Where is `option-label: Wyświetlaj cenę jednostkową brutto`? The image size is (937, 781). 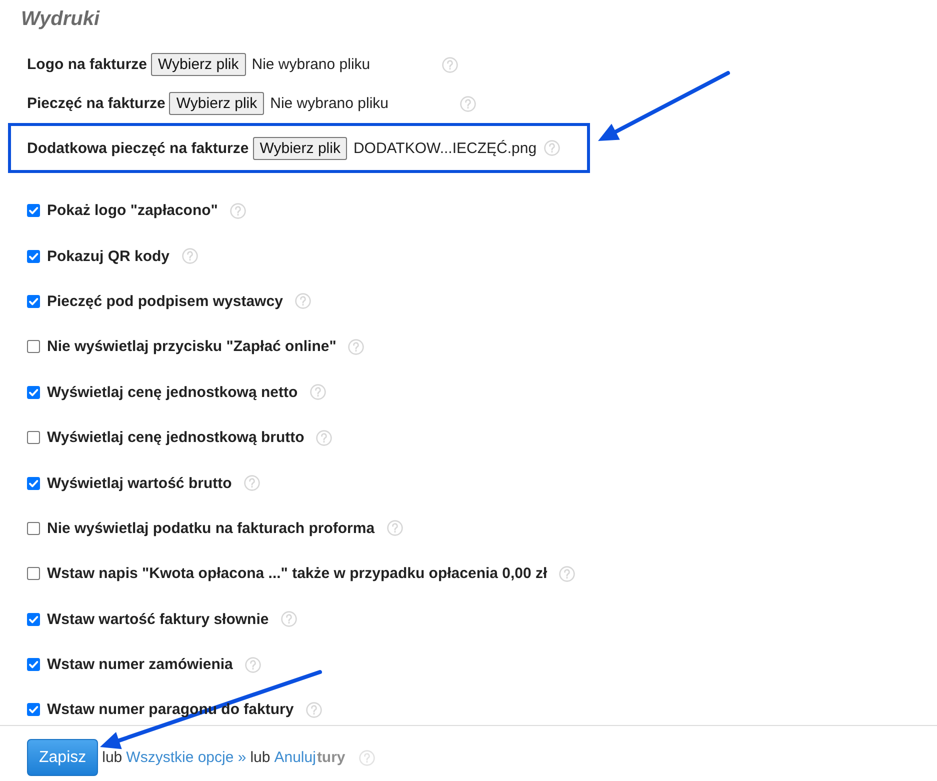
option-label: Wyświetlaj cenę jednostkową brutto is located at coordinates (175, 437).